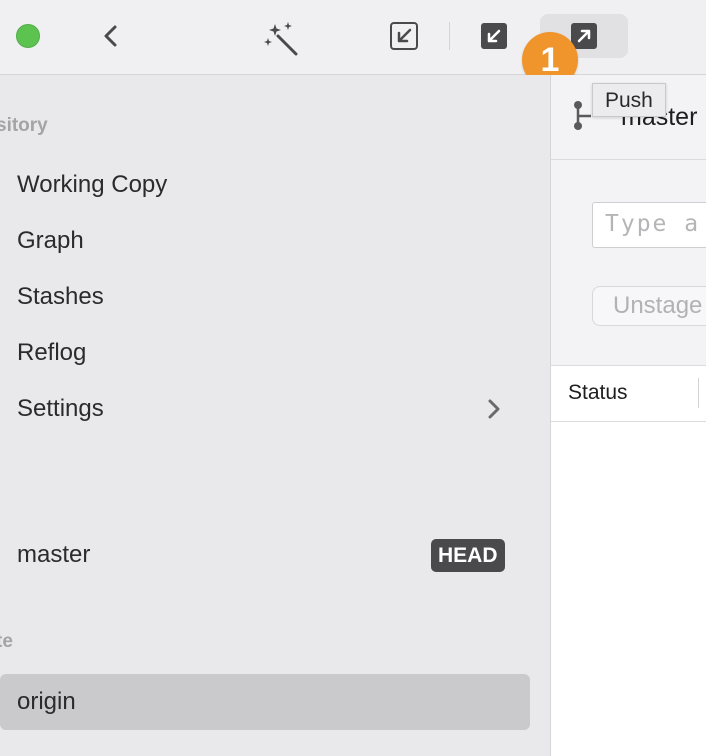  What do you see at coordinates (598, 393) in the screenshot?
I see `column-header-status: Status` at bounding box center [598, 393].